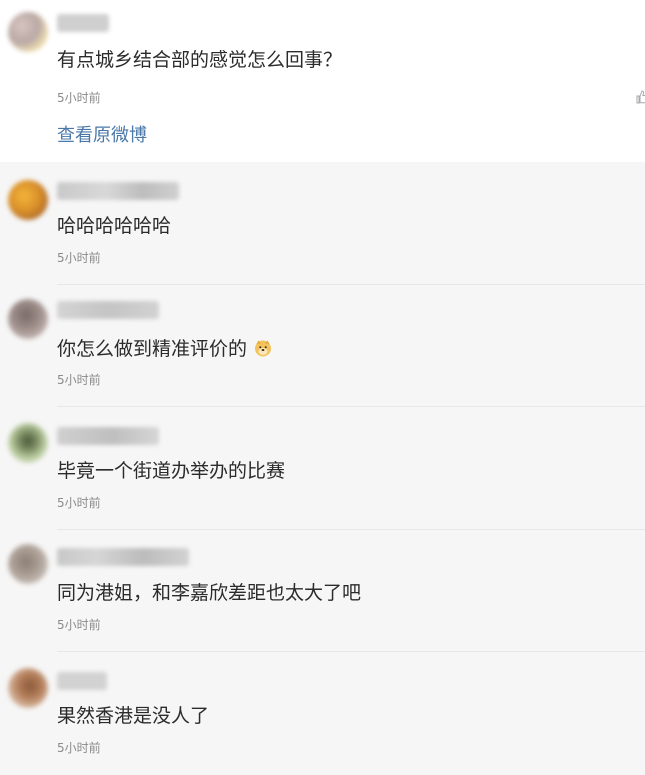 The height and width of the screenshot is (775, 645). What do you see at coordinates (79, 98) in the screenshot?
I see `comment-timestamp: 5小时前` at bounding box center [79, 98].